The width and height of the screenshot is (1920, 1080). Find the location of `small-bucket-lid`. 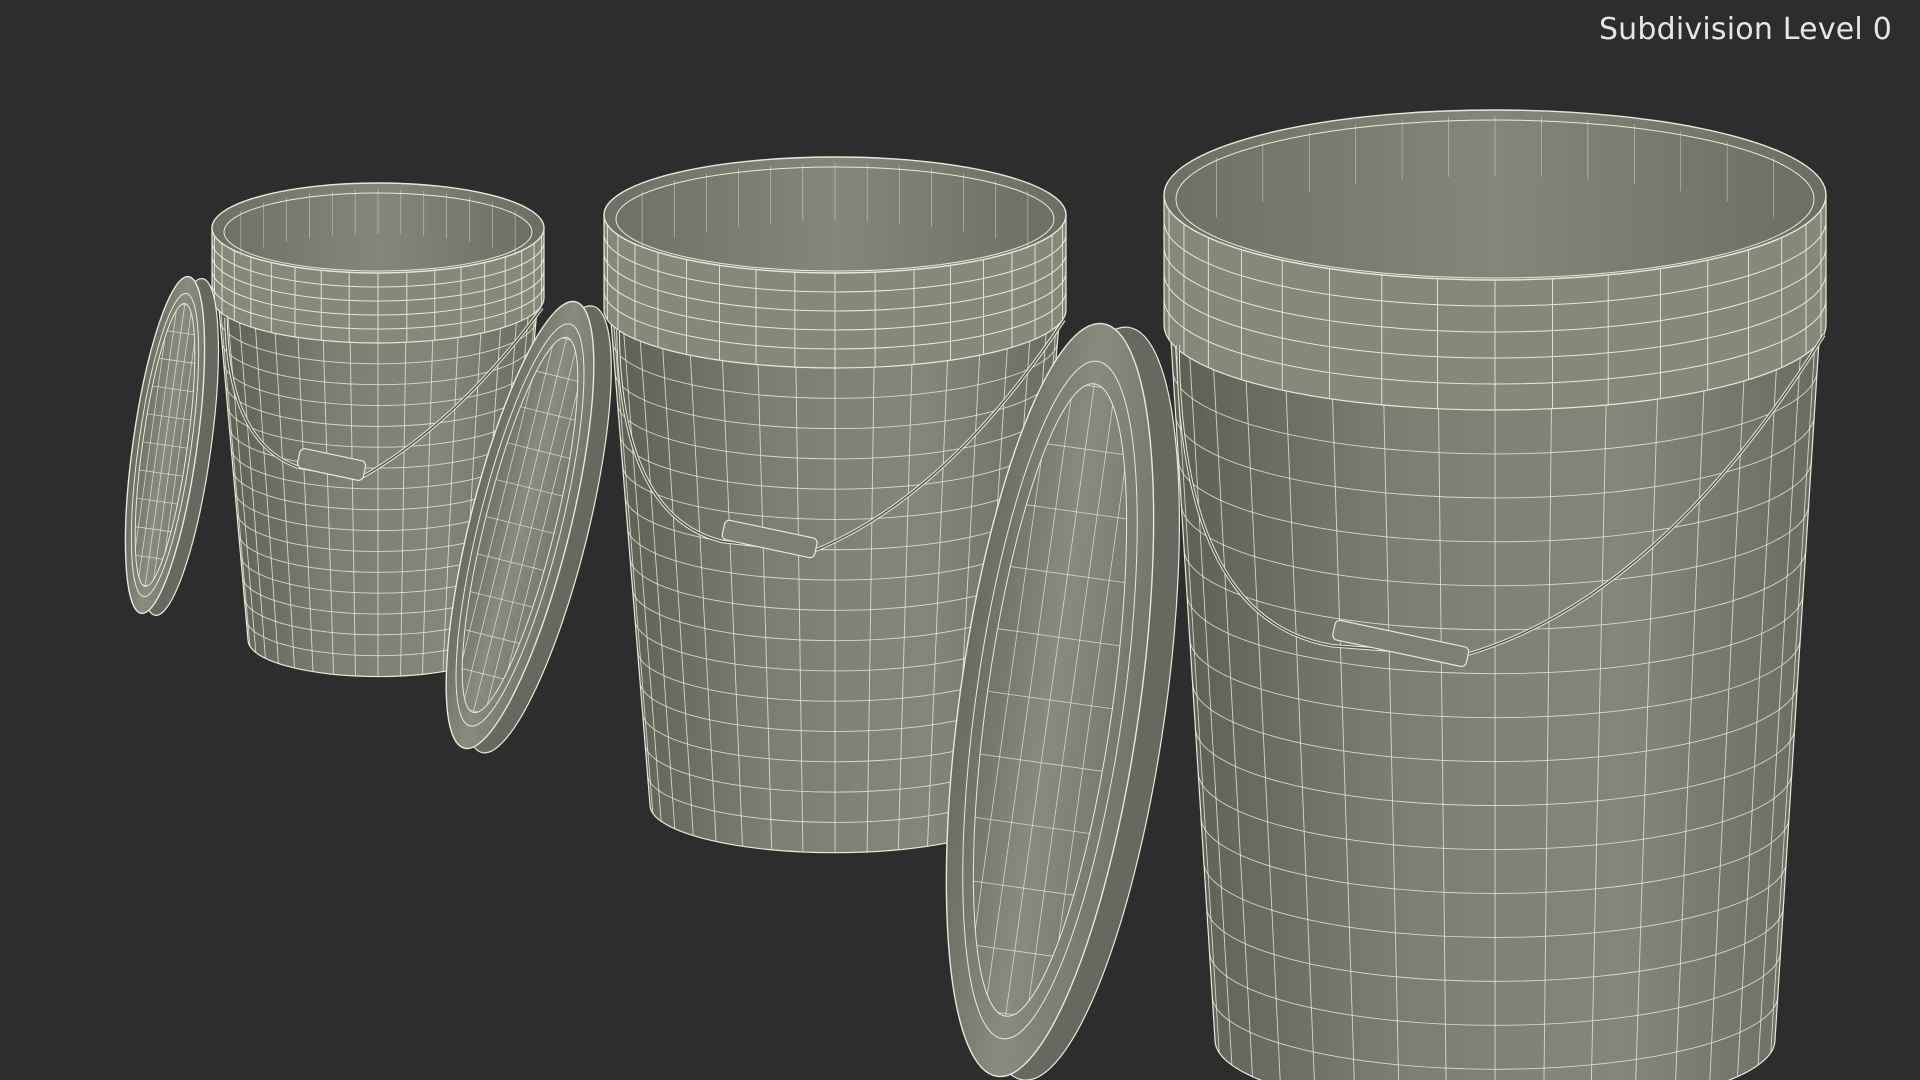

small-bucket-lid is located at coordinates (172, 446).